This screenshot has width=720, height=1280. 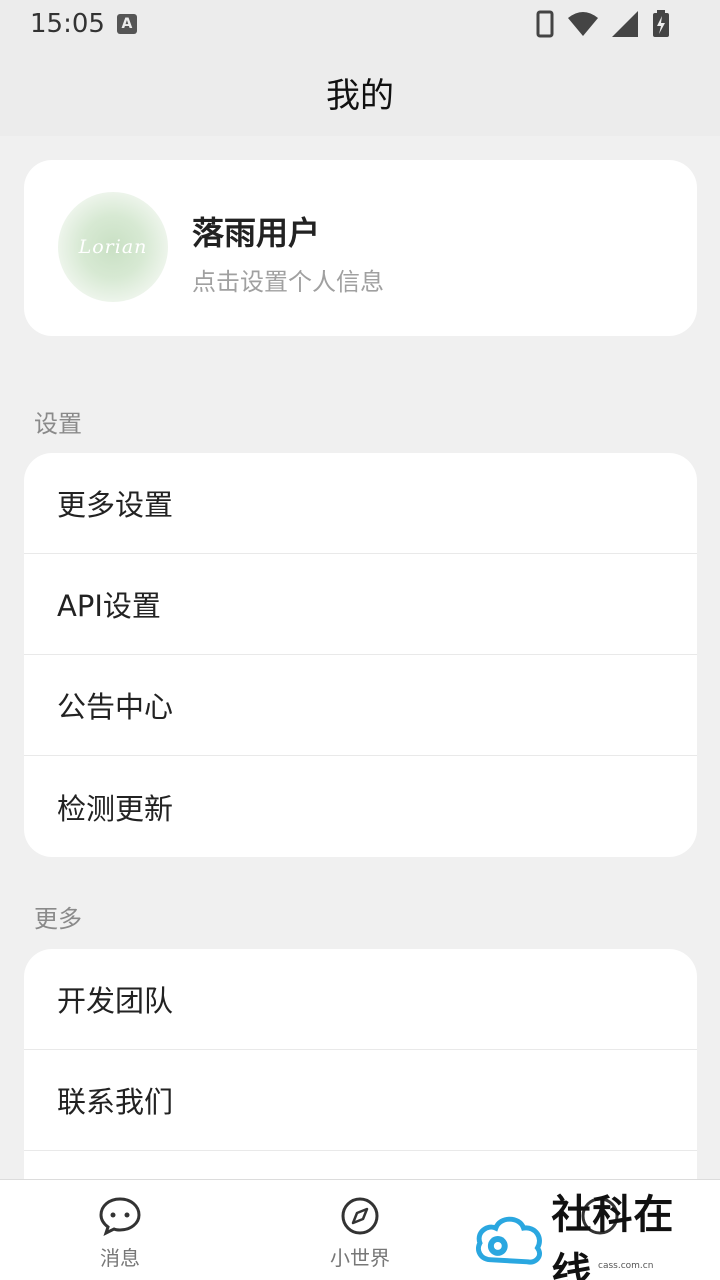 I want to click on battery-charging-icon, so click(x=661, y=23).